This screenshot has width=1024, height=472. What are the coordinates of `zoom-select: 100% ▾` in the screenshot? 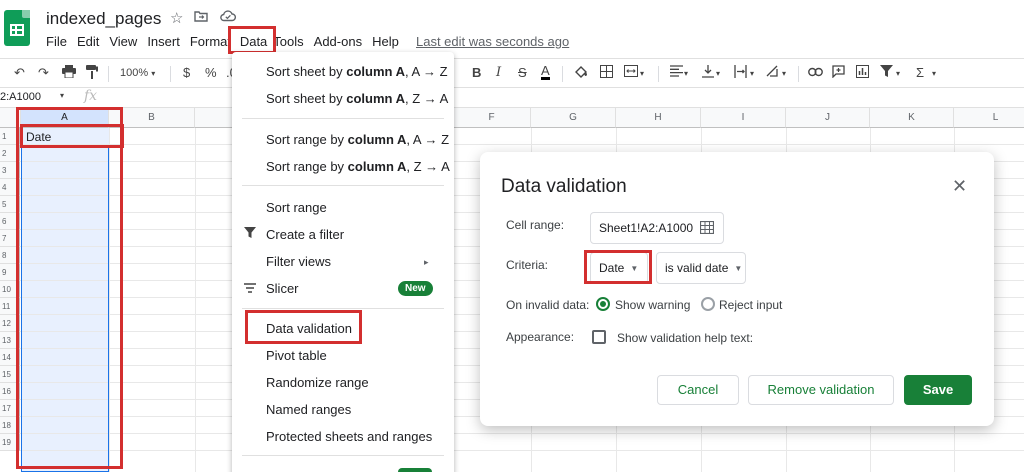 It's located at (137, 73).